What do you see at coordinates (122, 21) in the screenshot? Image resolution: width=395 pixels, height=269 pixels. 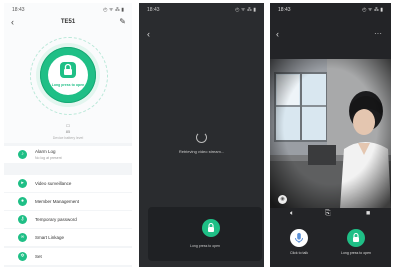 I see `edit-icon: ✎` at bounding box center [122, 21].